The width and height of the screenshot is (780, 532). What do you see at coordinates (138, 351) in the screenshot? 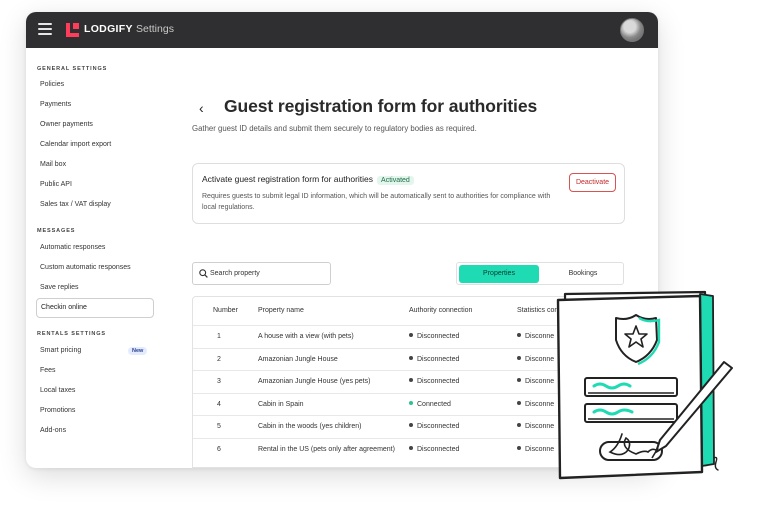
I see `new-badge: New` at bounding box center [138, 351].